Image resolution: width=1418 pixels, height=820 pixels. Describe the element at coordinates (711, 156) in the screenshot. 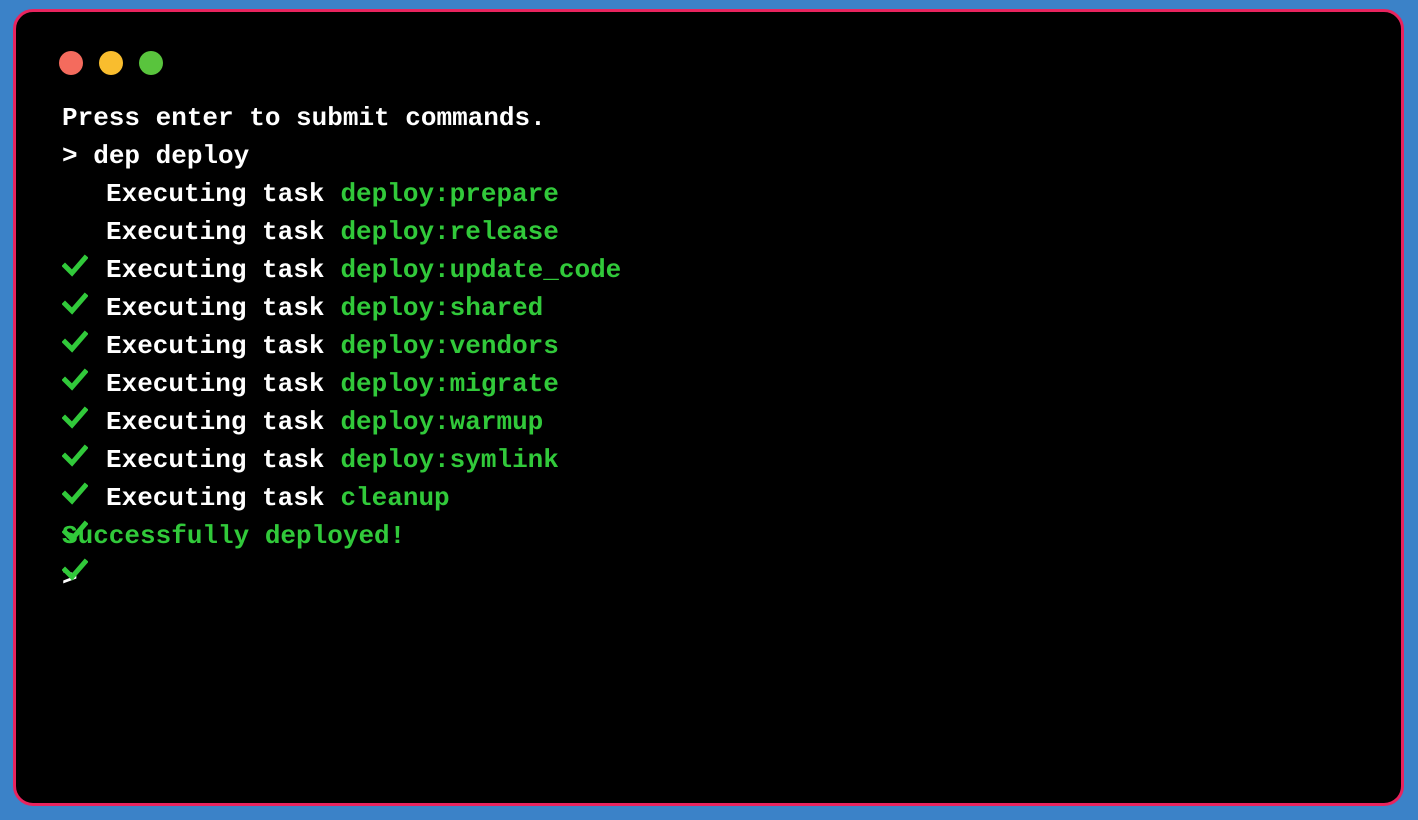

I see `command-line: > dep deploy` at that location.